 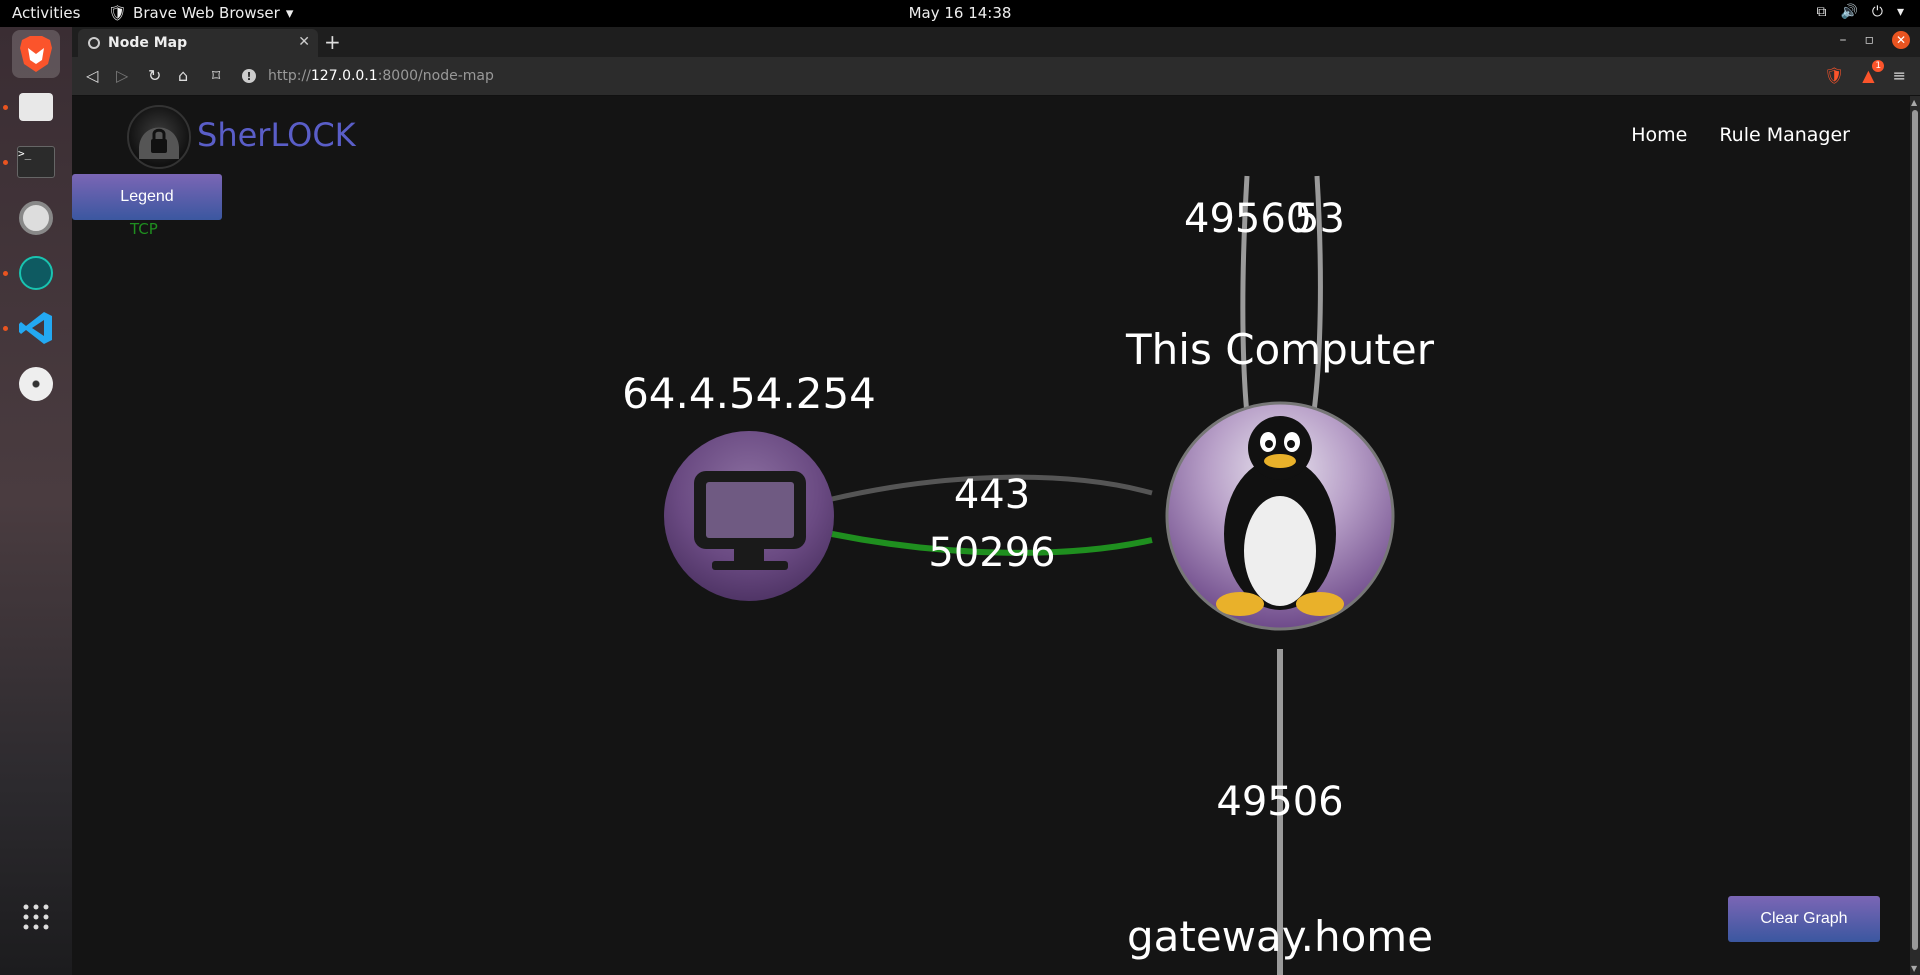 I want to click on legend-item-tcp: TCP, so click(x=144, y=229).